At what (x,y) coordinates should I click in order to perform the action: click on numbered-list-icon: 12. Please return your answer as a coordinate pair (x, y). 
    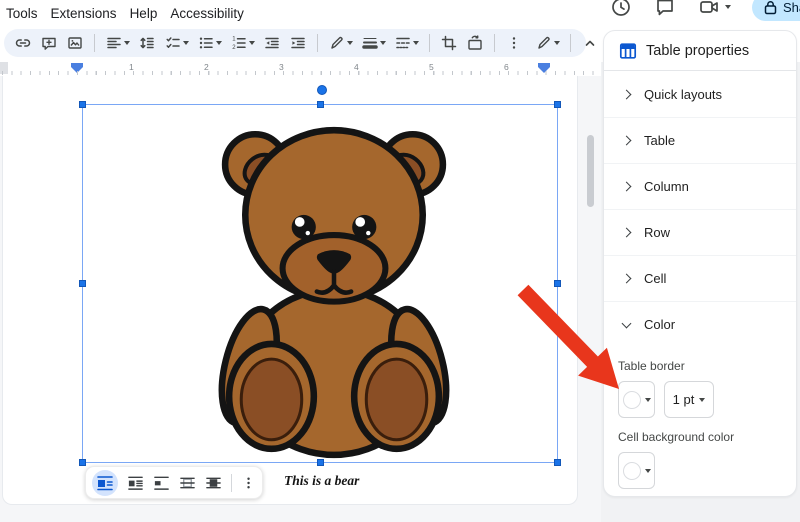
    Looking at the image, I should click on (242, 43).